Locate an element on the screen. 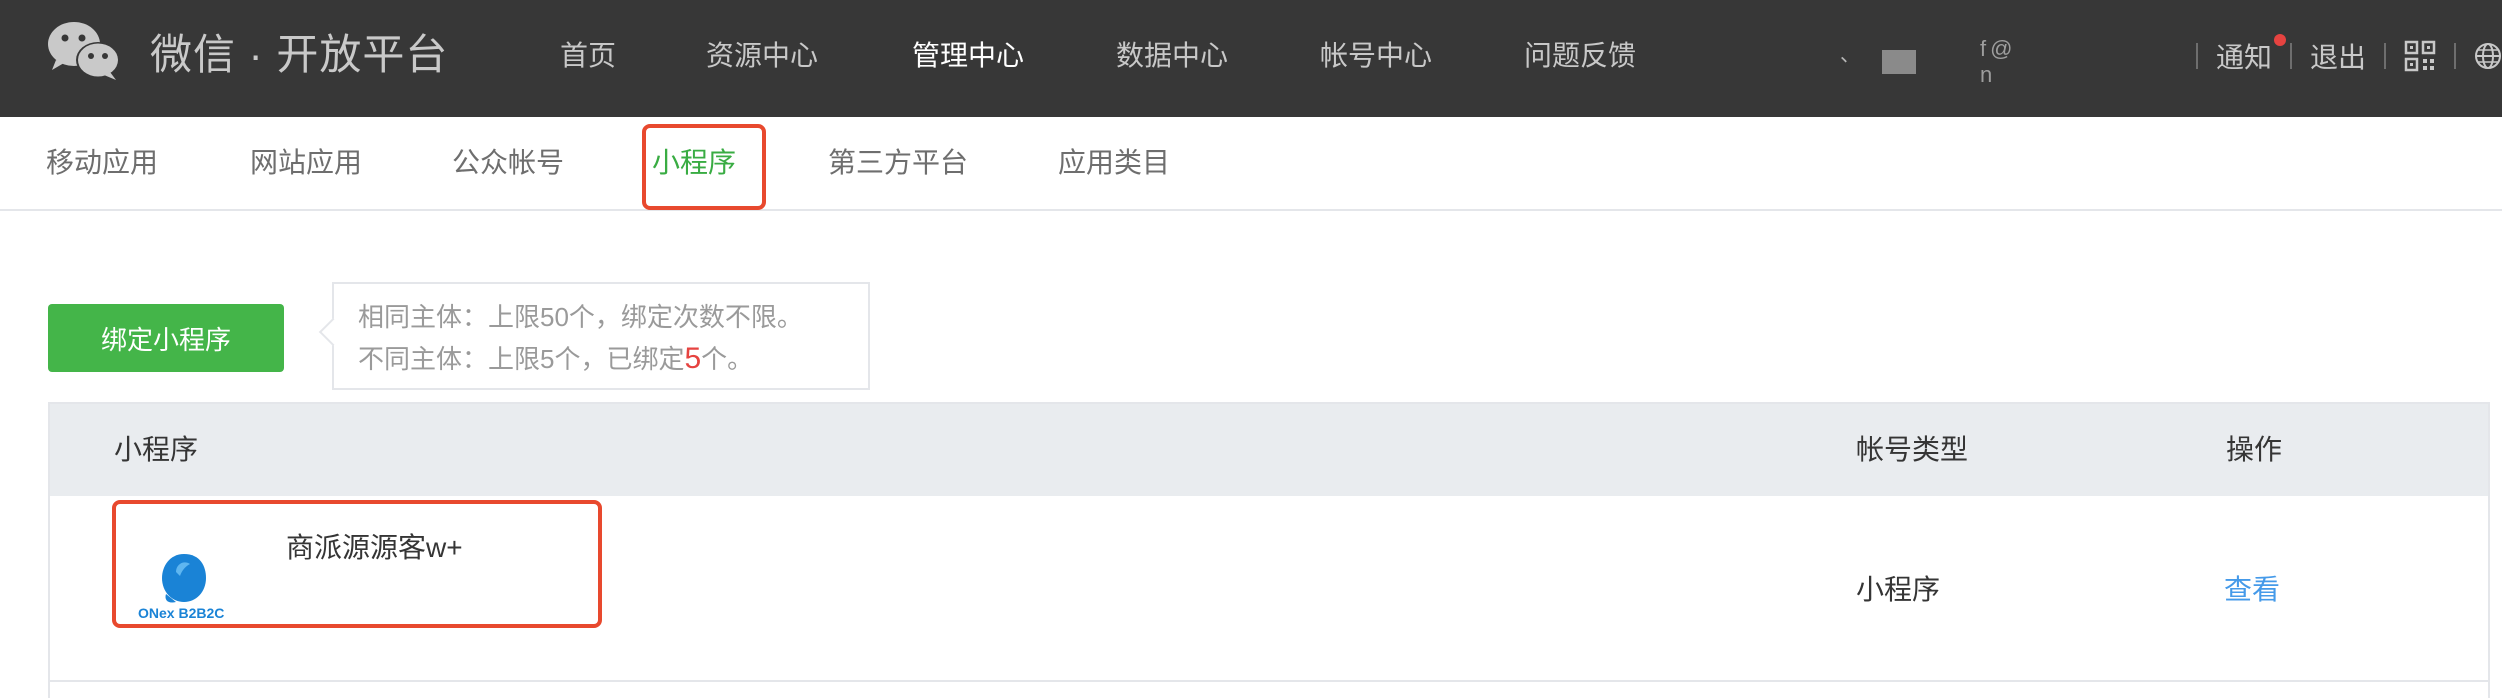 The image size is (2502, 698). nav-feedback: 问题反馈 is located at coordinates (1580, 56).